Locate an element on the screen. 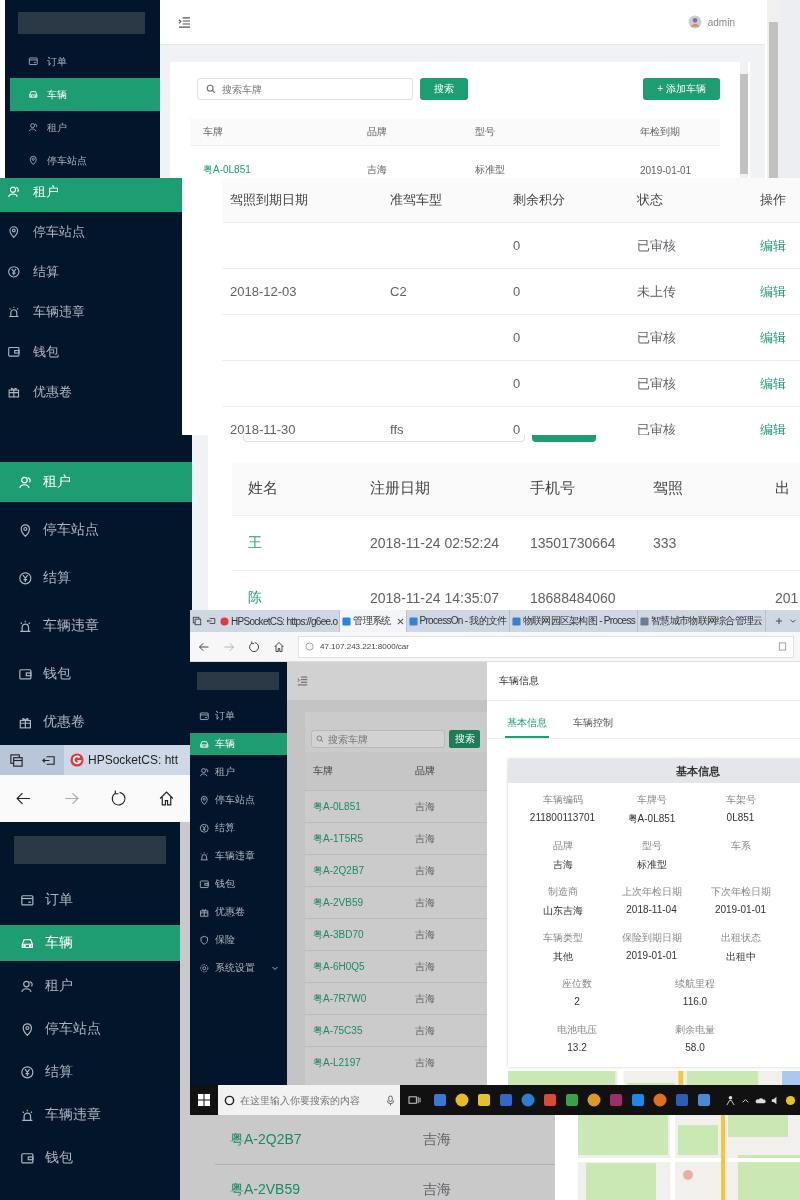 Image resolution: width=800 pixels, height=1200 pixels. field-label: 车系 is located at coordinates (740, 846).